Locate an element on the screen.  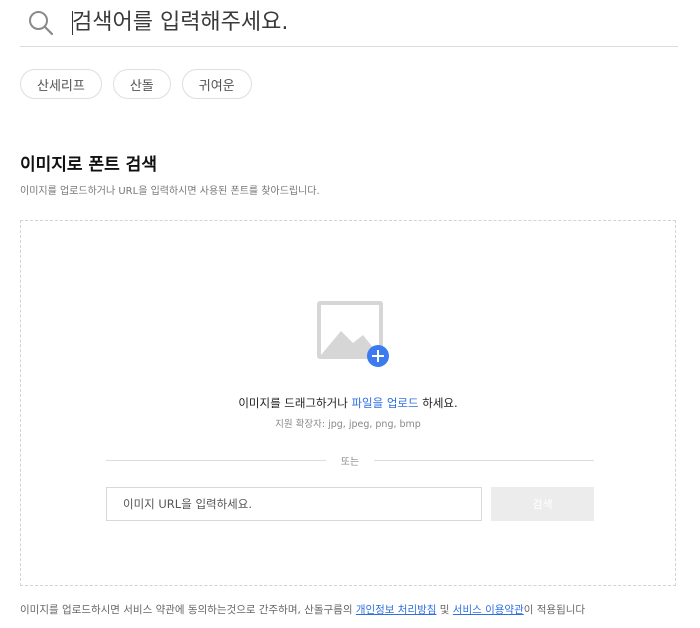
drop-instruction: 이미지를 드래그하거나 파일을 업로드 하세요. is located at coordinates (348, 403).